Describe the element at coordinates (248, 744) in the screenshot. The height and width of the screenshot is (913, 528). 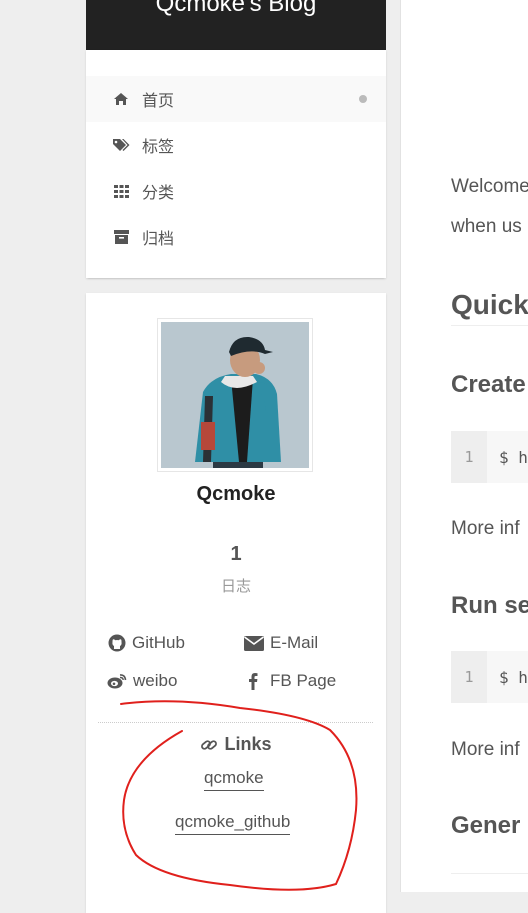
I see `links-title-text: Links` at that location.